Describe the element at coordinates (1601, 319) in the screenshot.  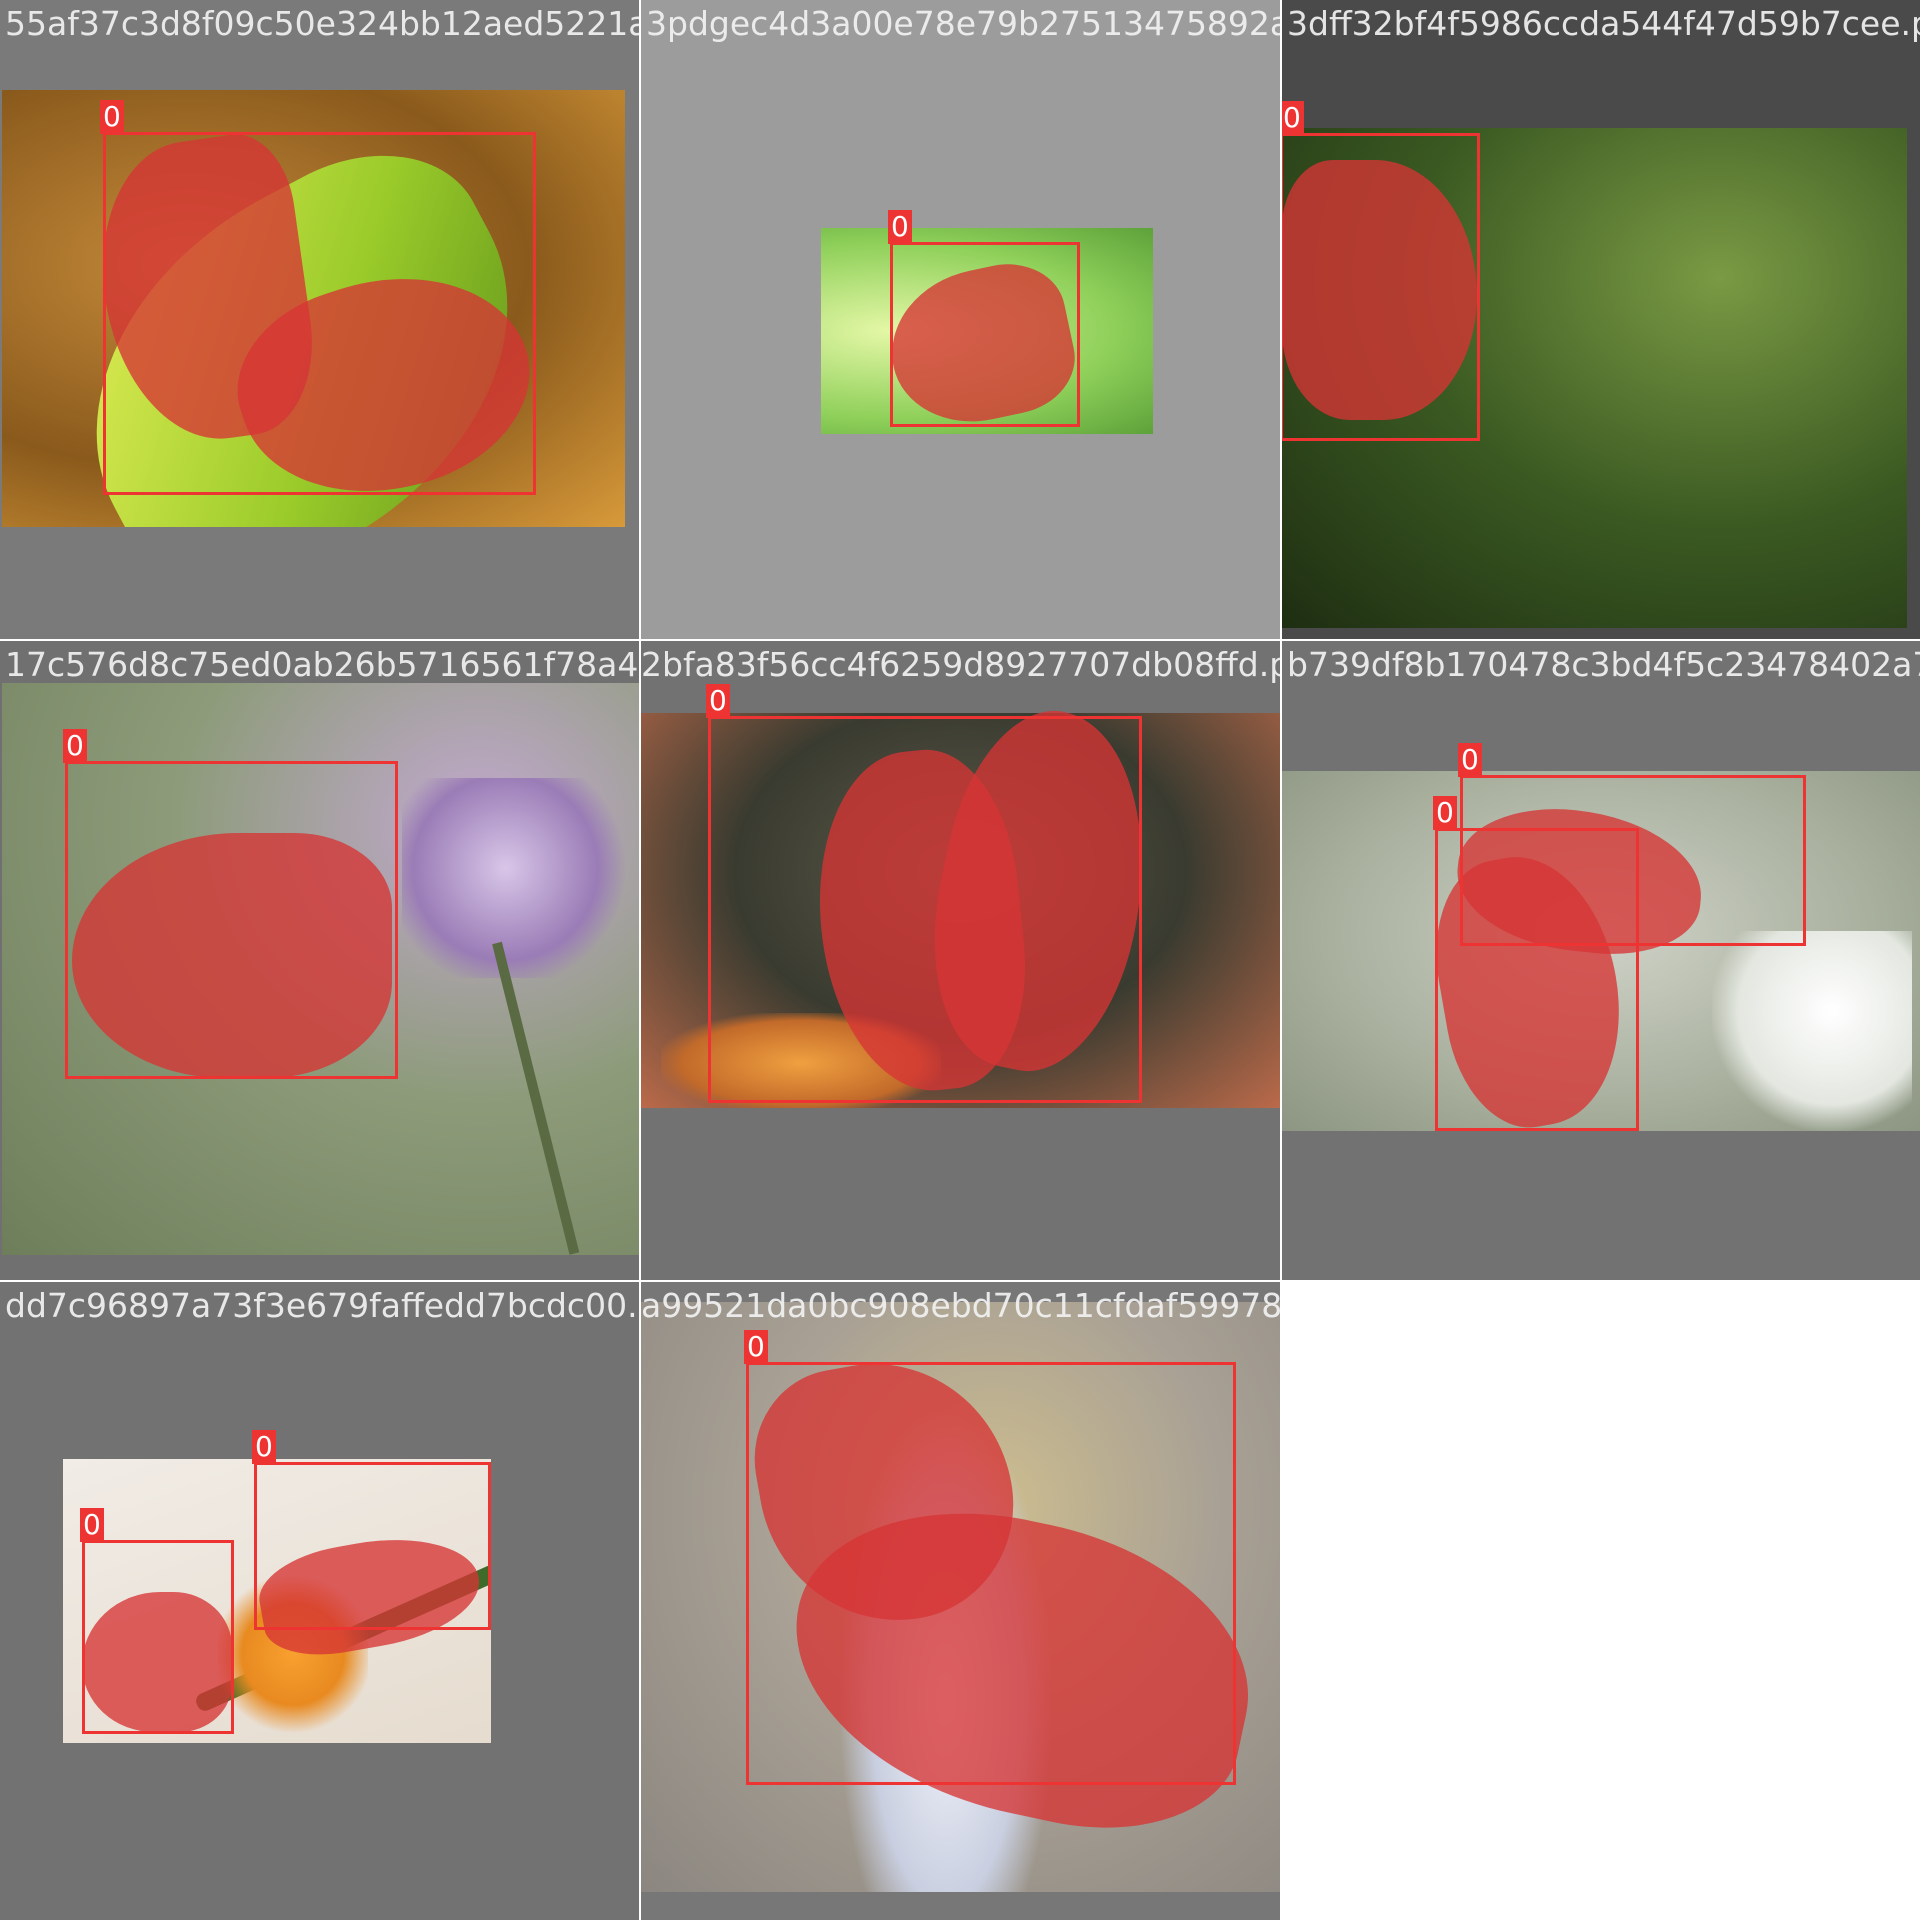
I see `image-tile-3: 0 3dff32bf4f5986ccda544f47d59b7cee.png` at that location.